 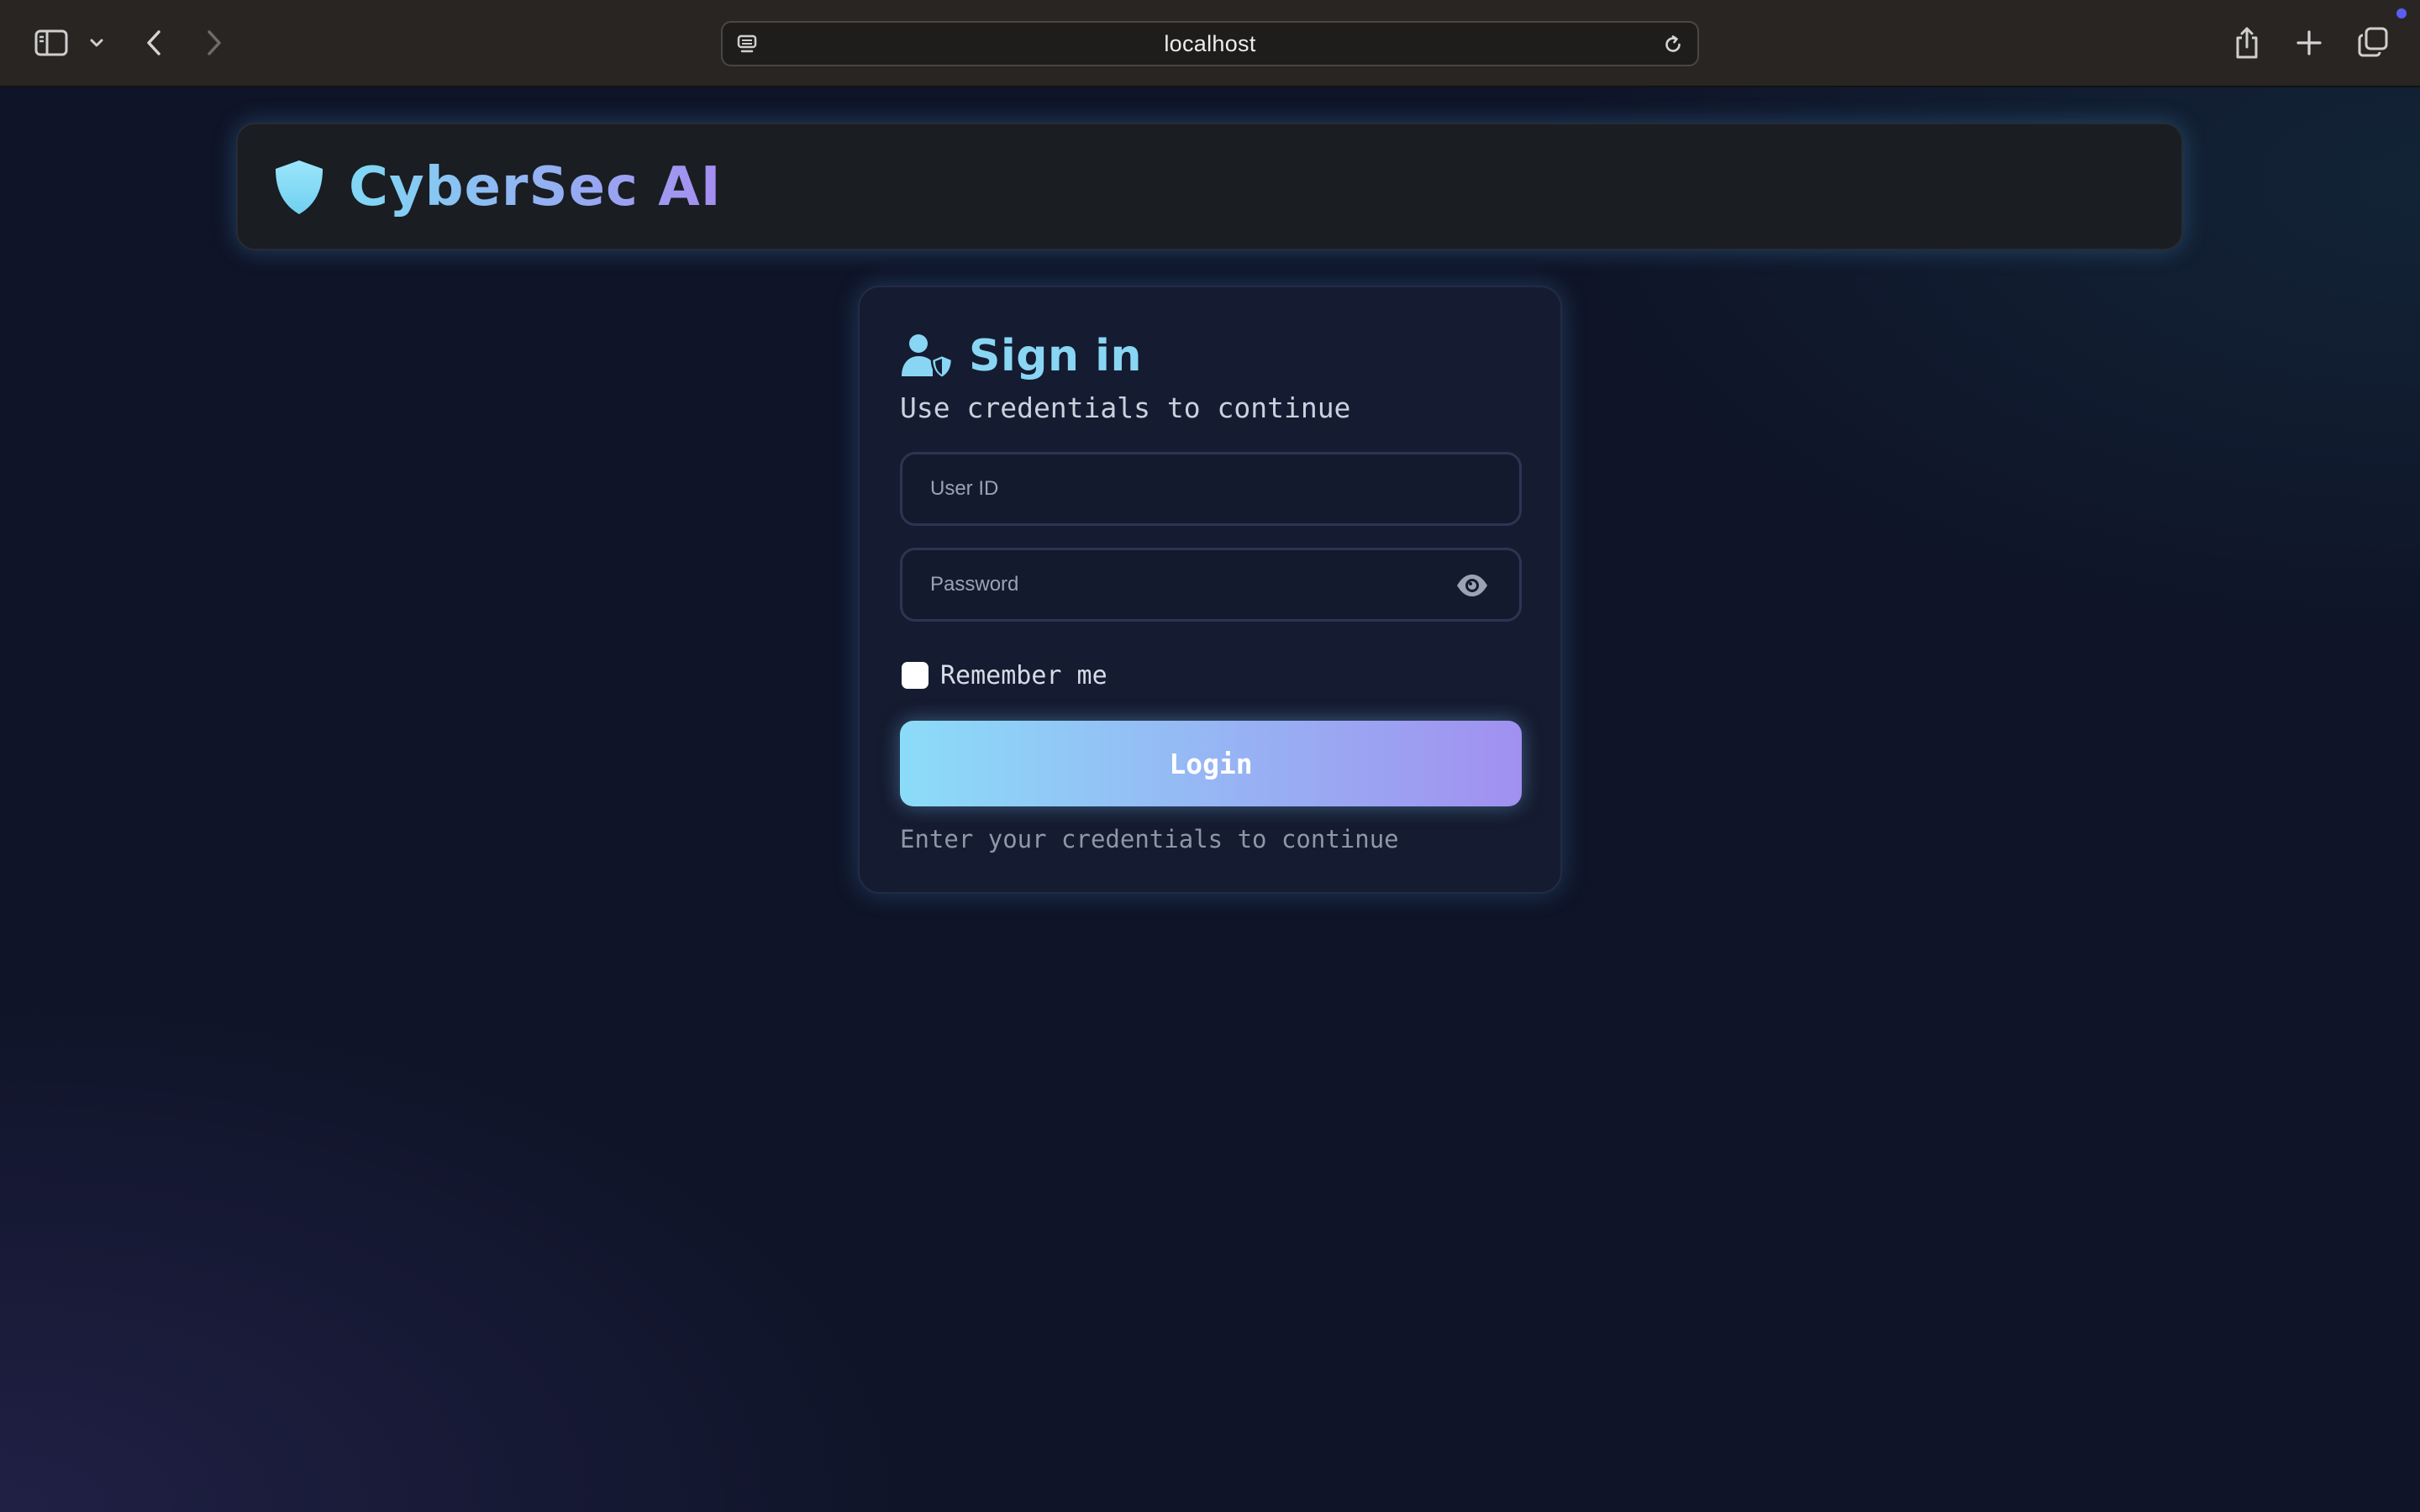 I want to click on login-button: Login, so click(x=1211, y=763).